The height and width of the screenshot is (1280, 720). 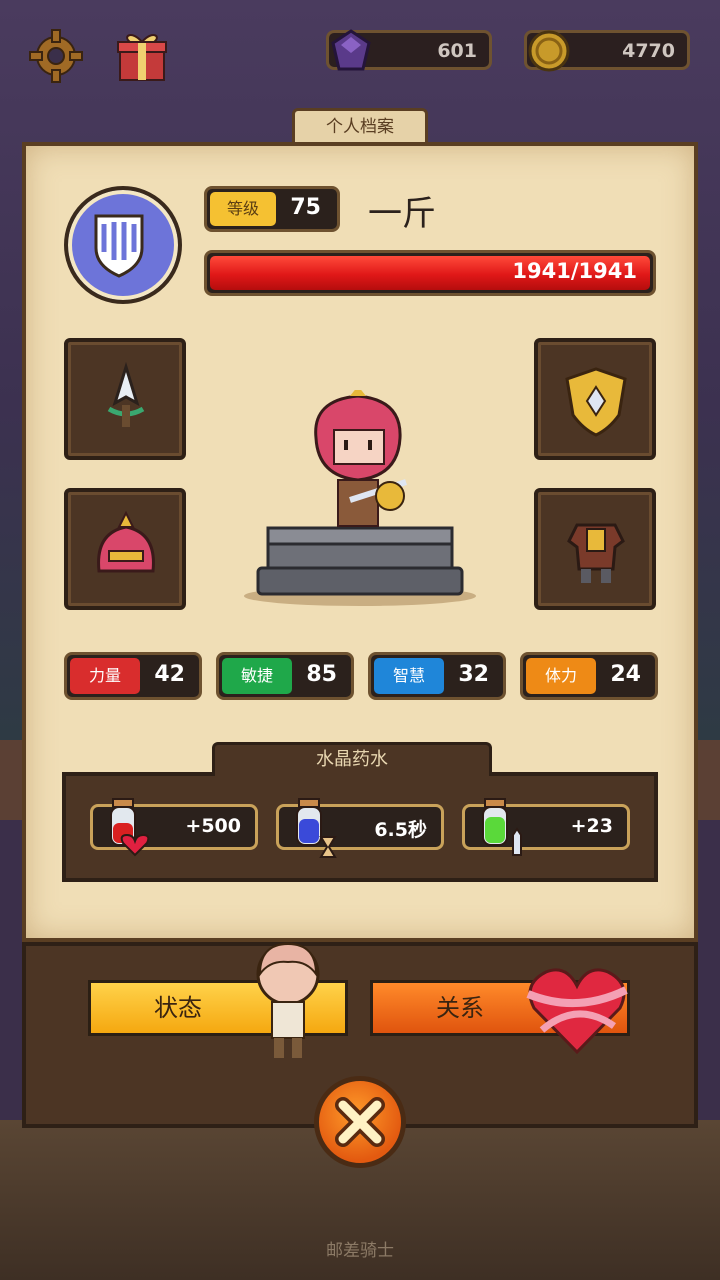 I want to click on stat-wisdom-label: 智慧, so click(x=409, y=676).